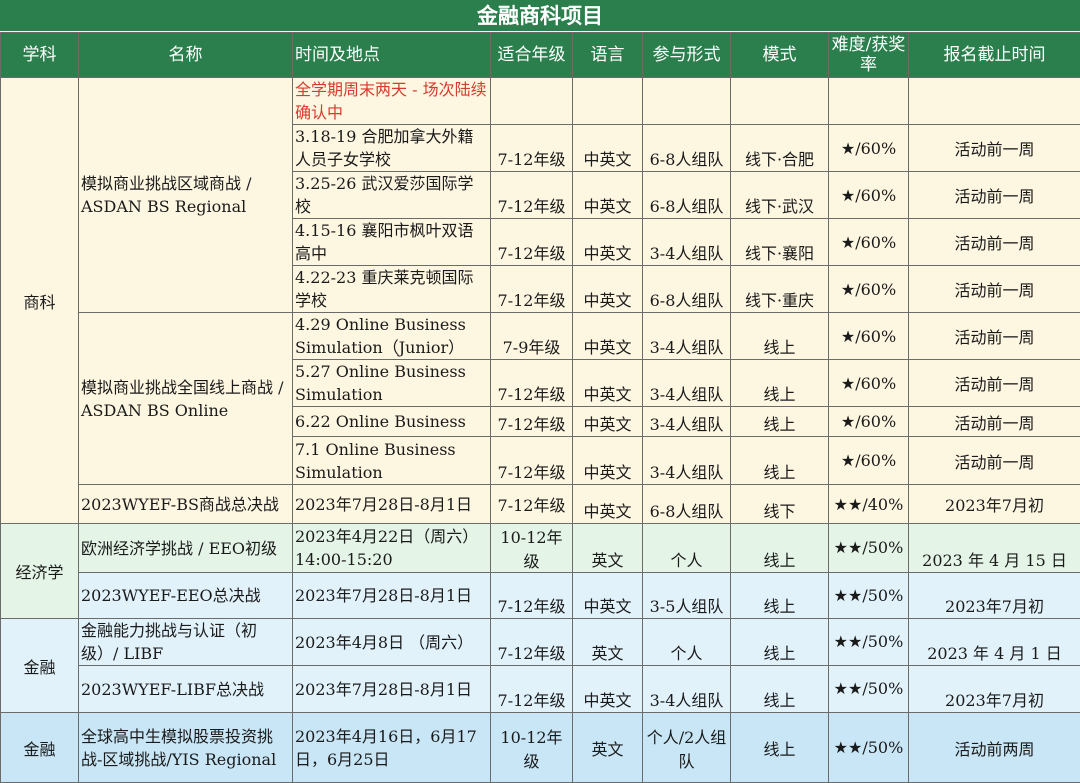 The image size is (1080, 783). I want to click on time-place: 2023年4月8日 （周六）, so click(392, 642).